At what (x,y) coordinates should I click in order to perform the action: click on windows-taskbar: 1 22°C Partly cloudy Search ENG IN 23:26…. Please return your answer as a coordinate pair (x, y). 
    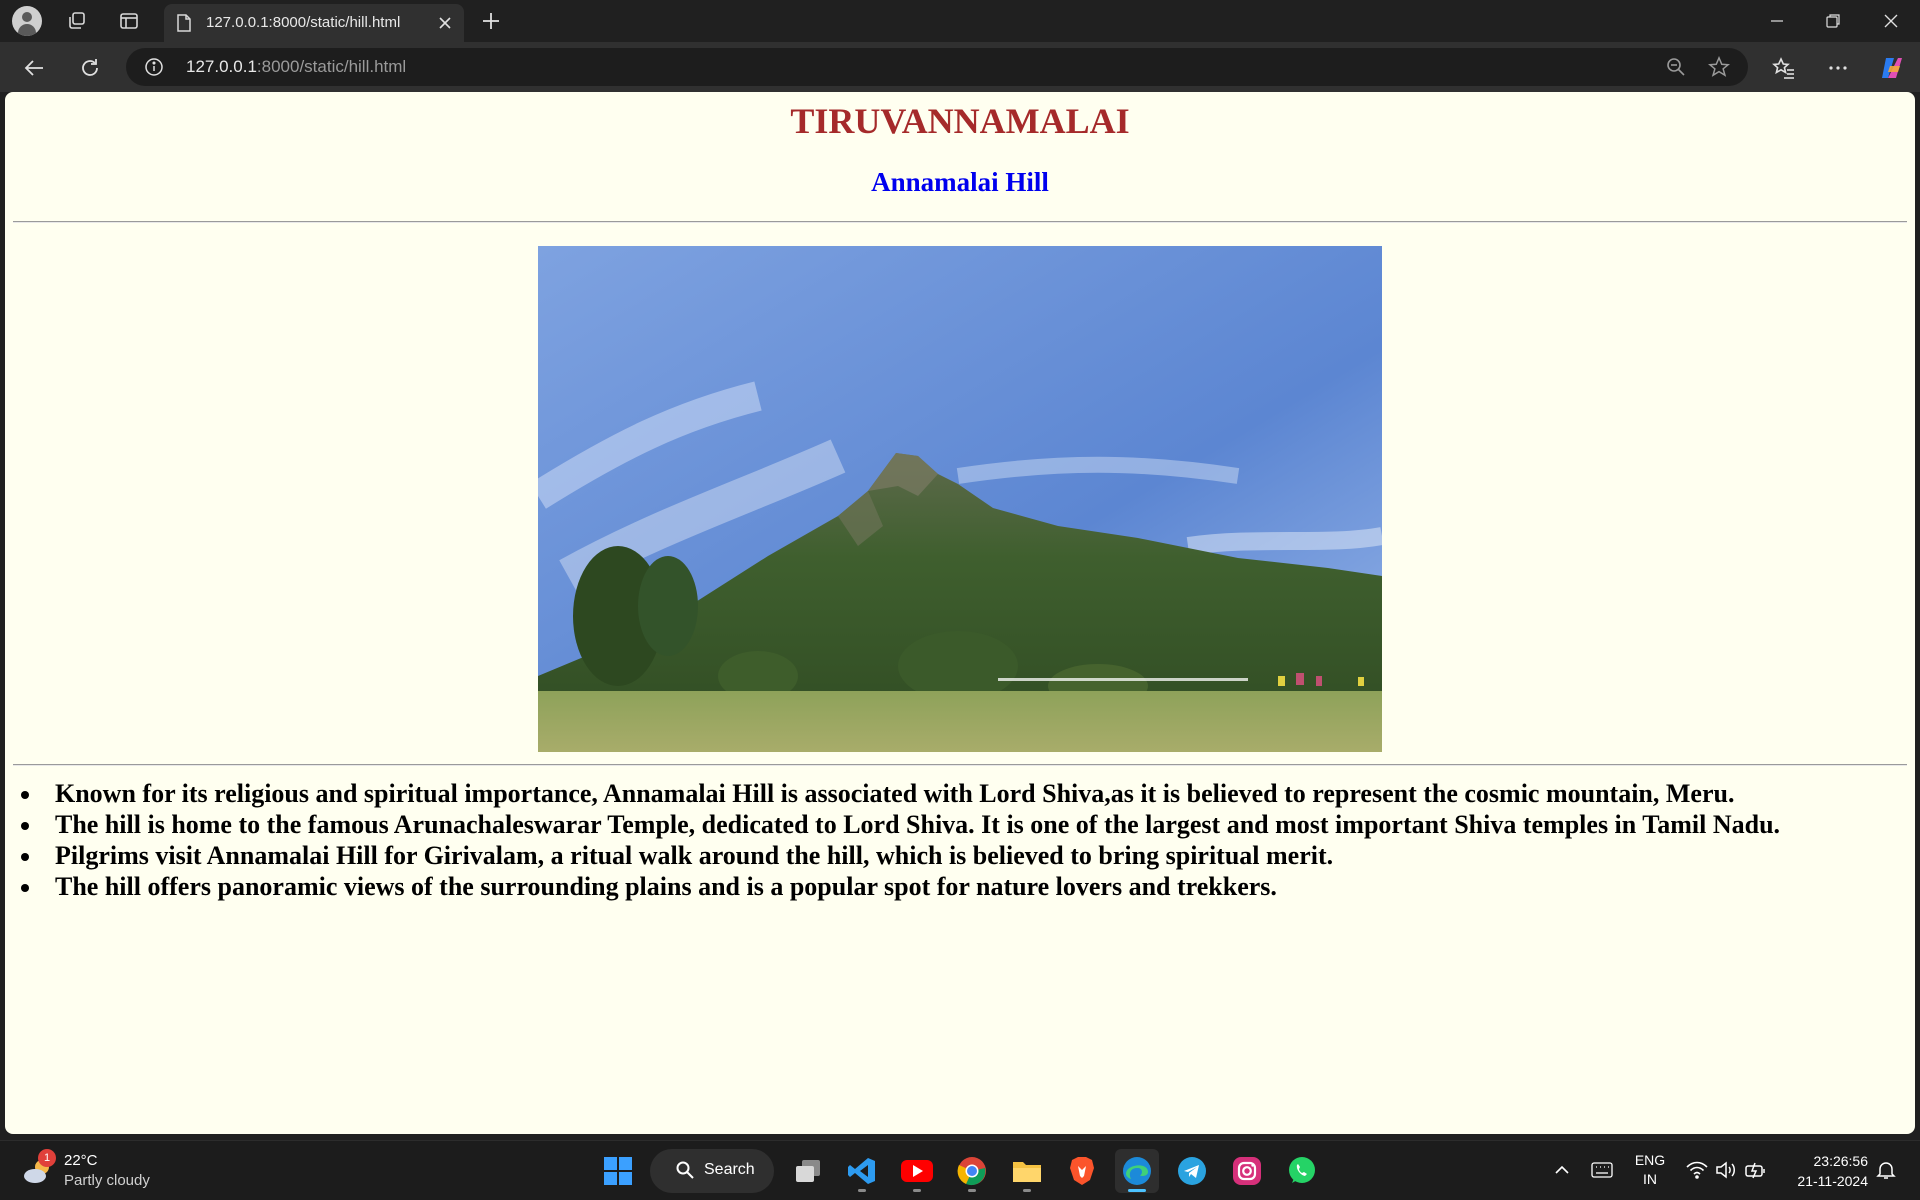
    Looking at the image, I should click on (960, 1170).